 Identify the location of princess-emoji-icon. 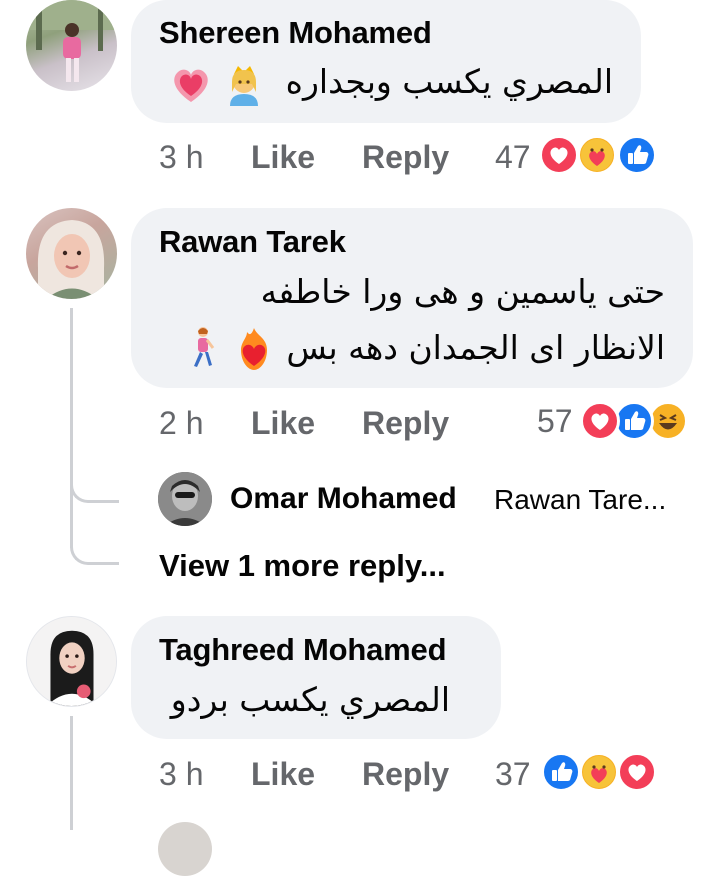
(244, 86).